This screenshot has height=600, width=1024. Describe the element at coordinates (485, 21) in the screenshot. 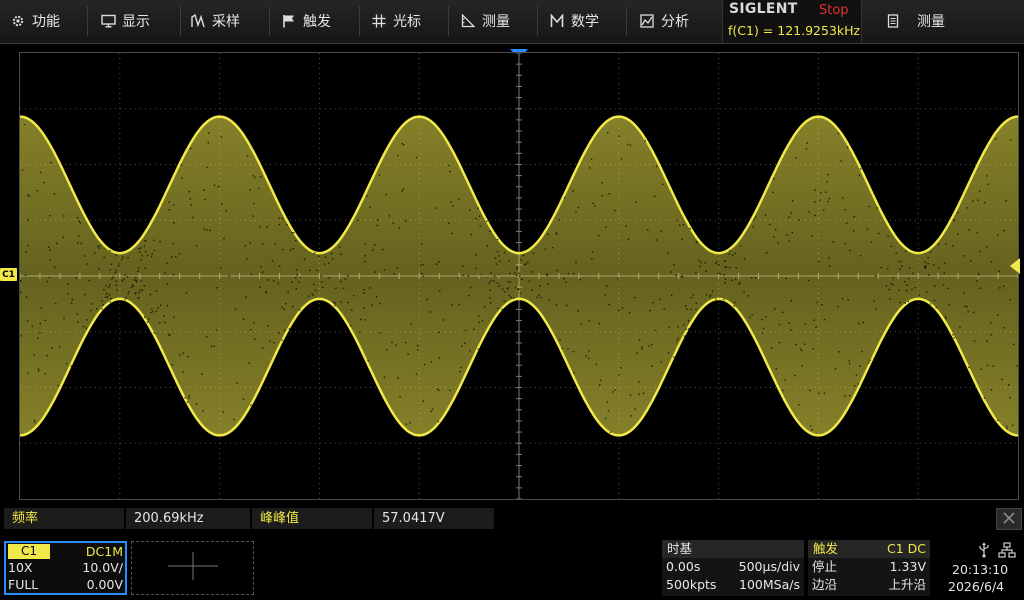

I see `menu-measure: 测量` at that location.